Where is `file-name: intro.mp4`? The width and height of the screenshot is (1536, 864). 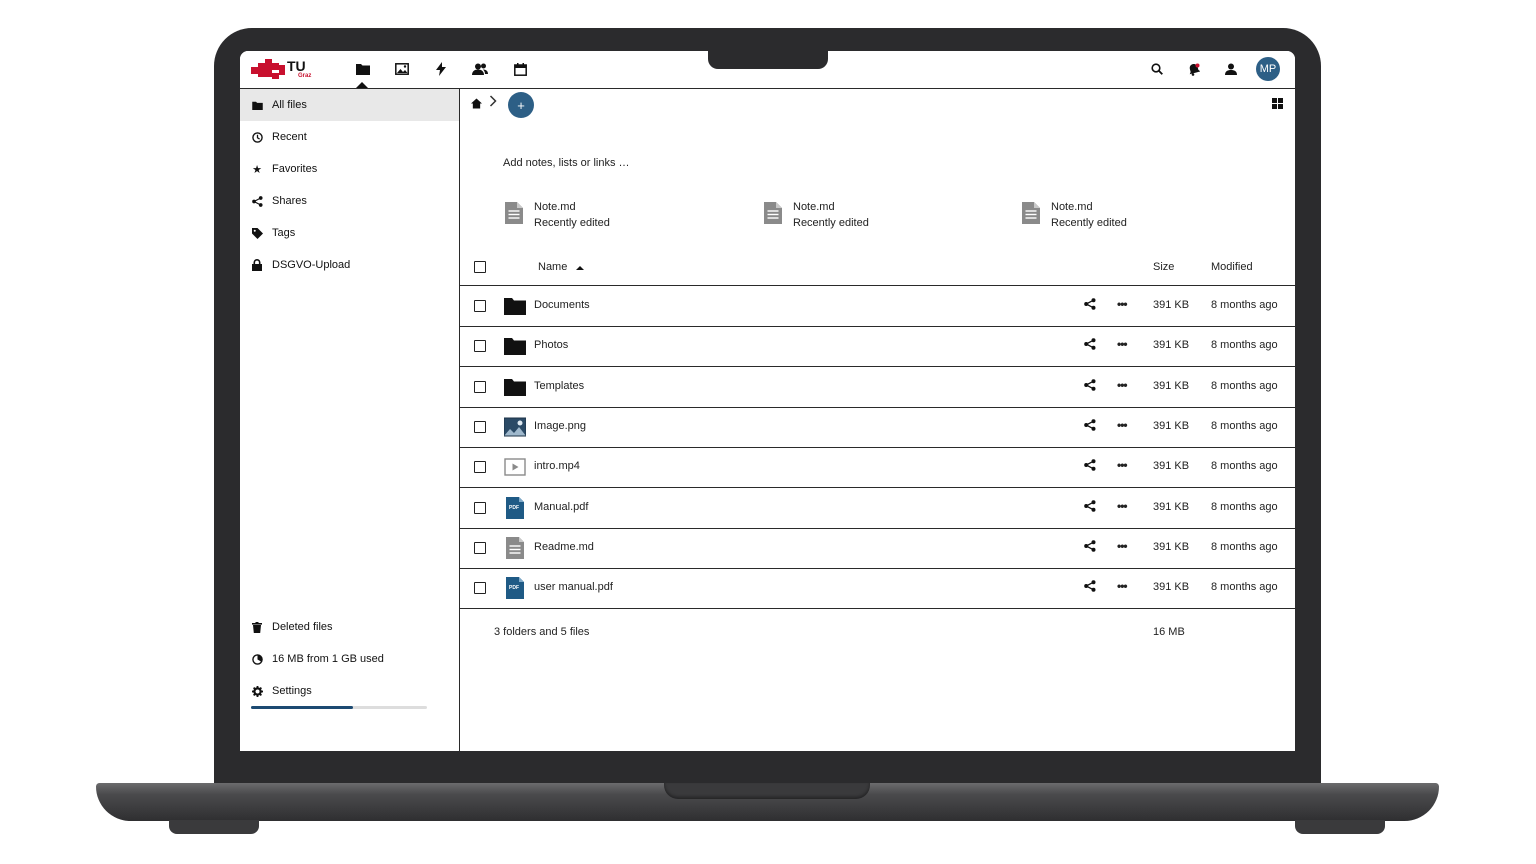 file-name: intro.mp4 is located at coordinates (557, 466).